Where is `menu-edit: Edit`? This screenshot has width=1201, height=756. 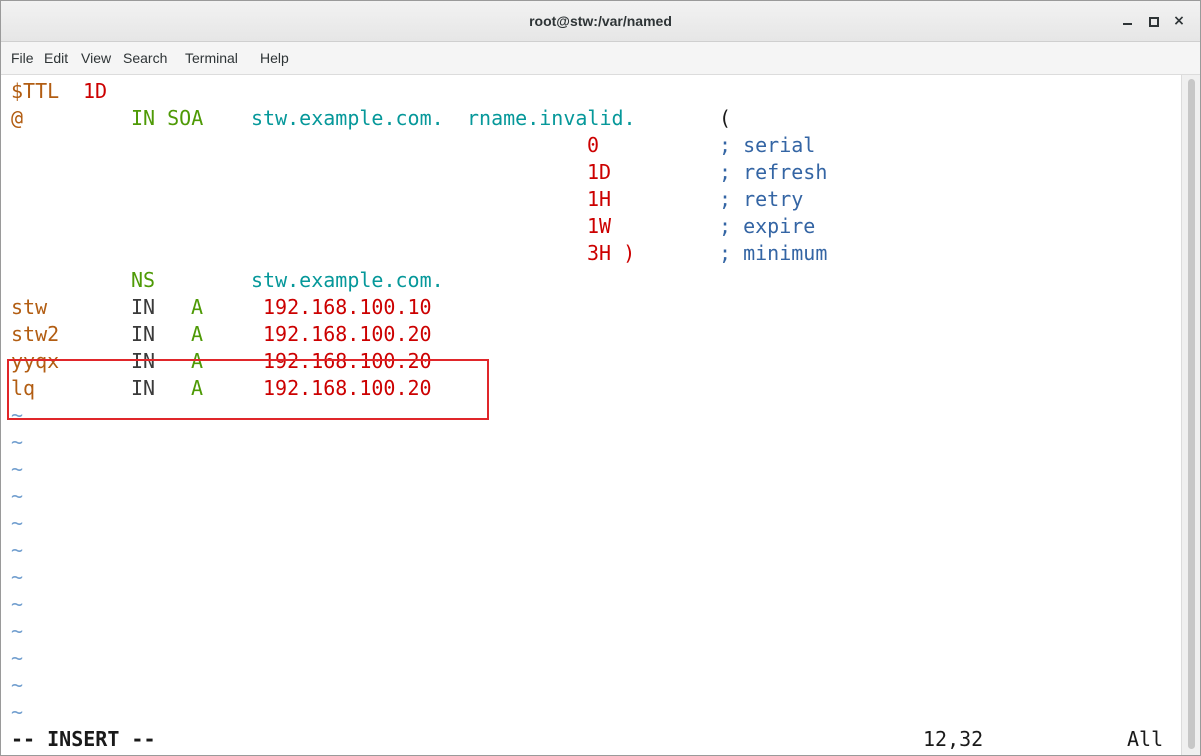
menu-edit: Edit is located at coordinates (56, 58).